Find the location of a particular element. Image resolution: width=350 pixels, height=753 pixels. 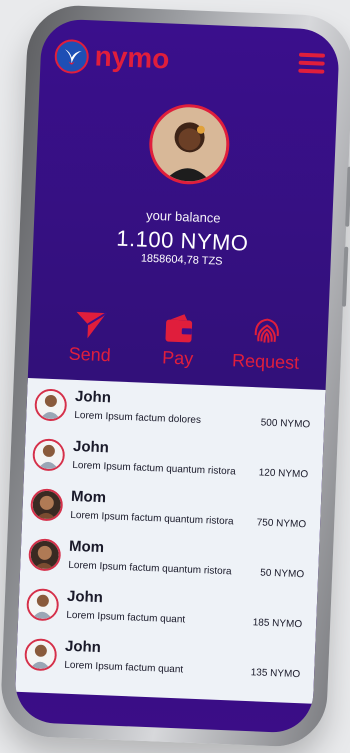

pay-button: Pay is located at coordinates (178, 340).